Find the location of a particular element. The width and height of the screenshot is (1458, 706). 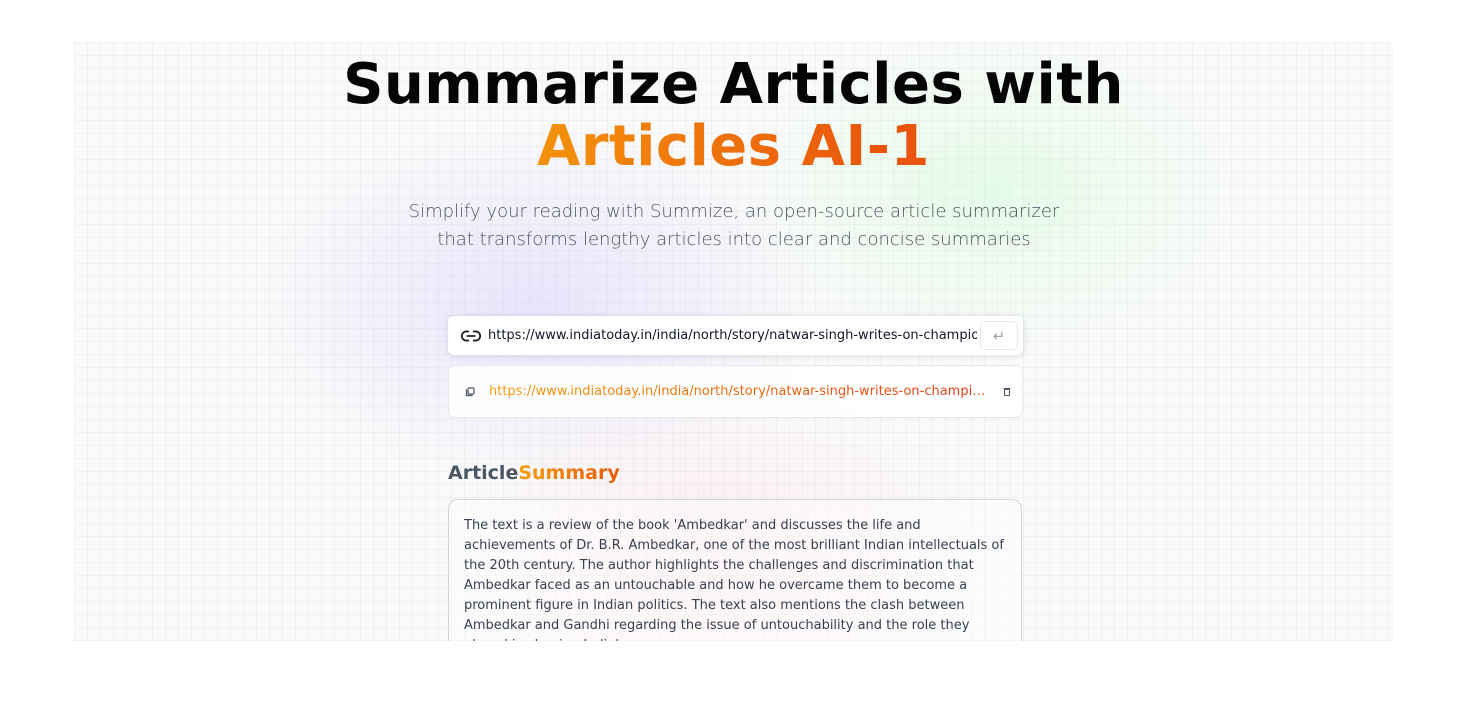

url-form: ↵ is located at coordinates (735, 335).